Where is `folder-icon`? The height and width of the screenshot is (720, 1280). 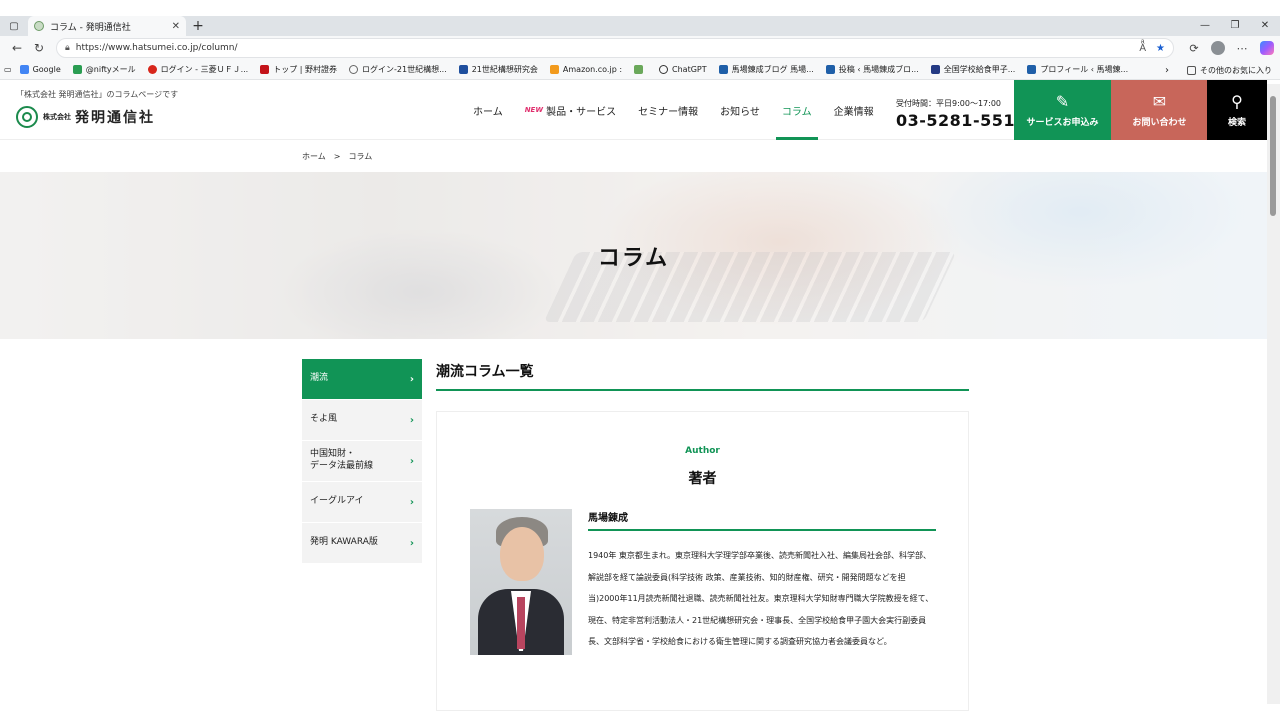
folder-icon is located at coordinates (1191, 70).